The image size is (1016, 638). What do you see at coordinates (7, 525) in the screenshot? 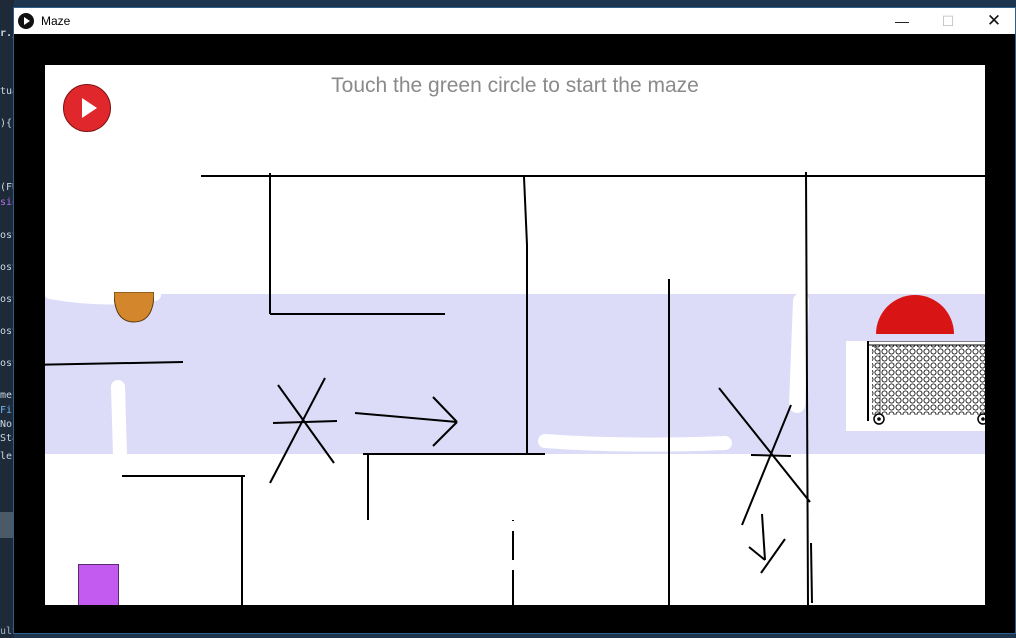
I see `editor-panel-band` at bounding box center [7, 525].